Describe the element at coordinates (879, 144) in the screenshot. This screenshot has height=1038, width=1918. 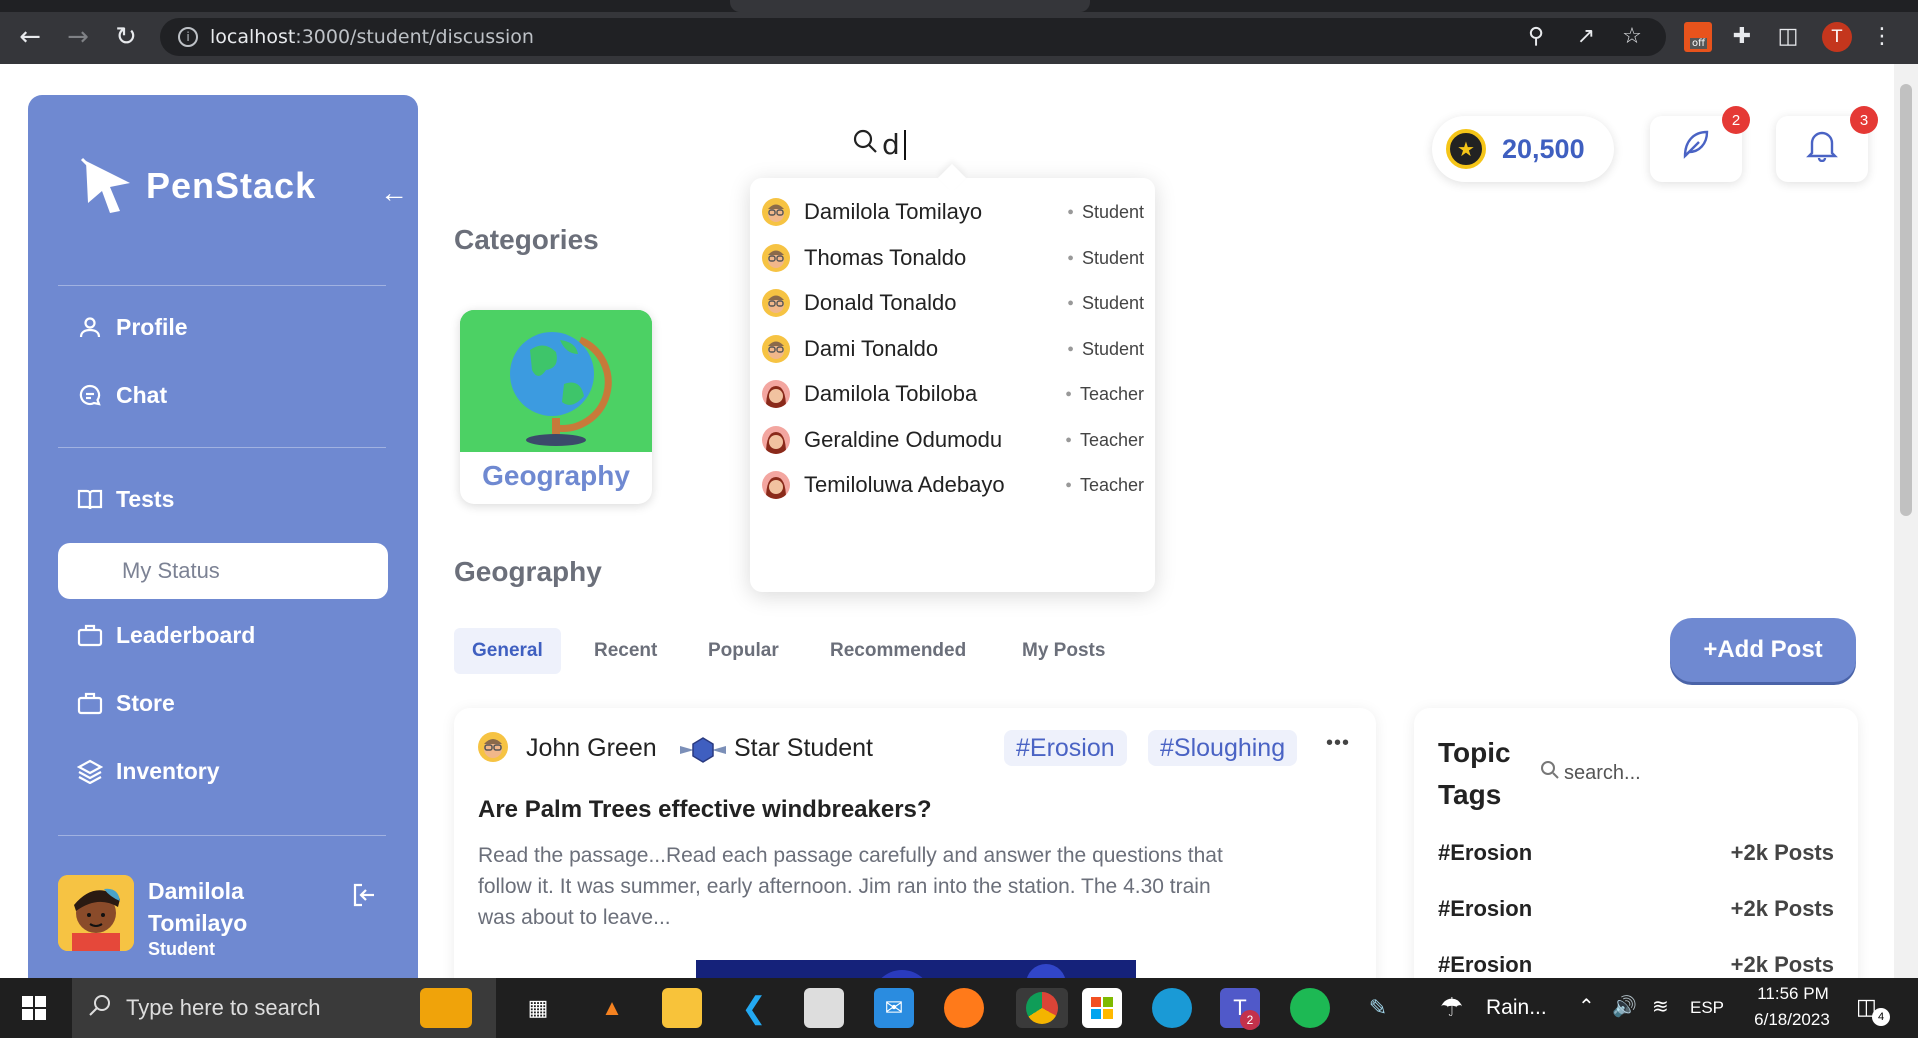
I see `user-search: d` at that location.